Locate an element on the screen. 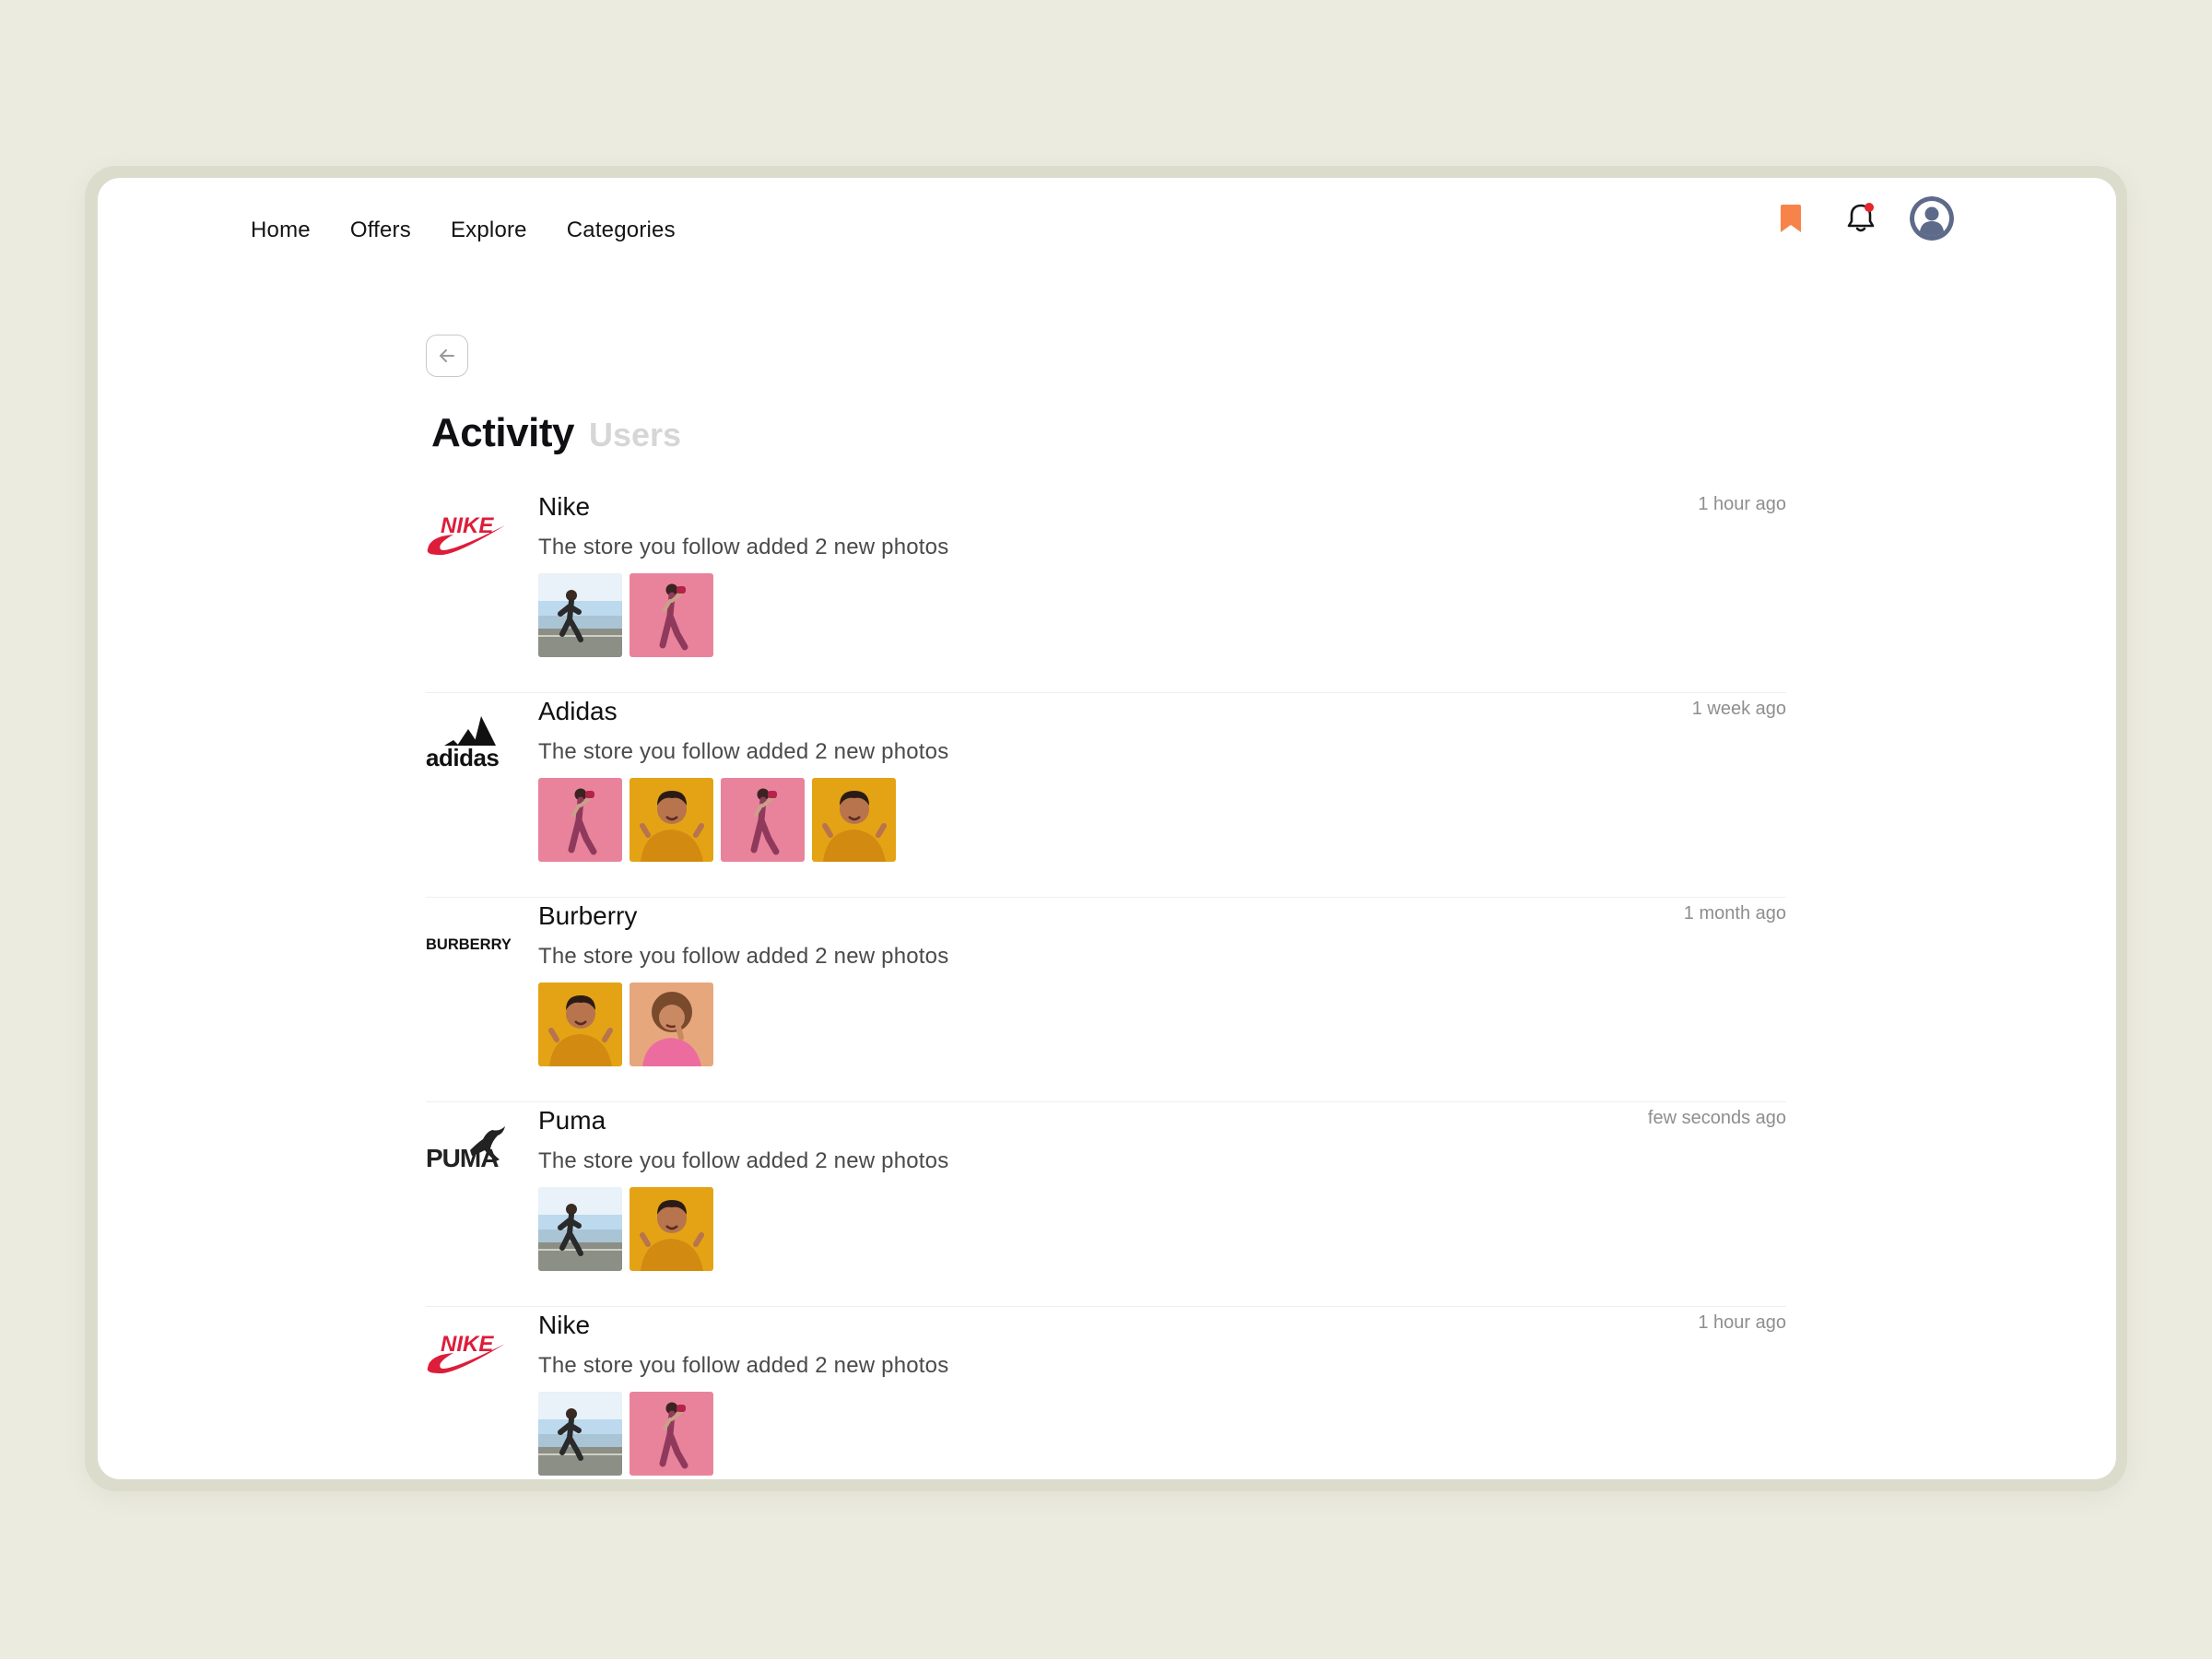 Image resolution: width=2212 pixels, height=1659 pixels. svg-text: BURBERRY is located at coordinates (468, 944).